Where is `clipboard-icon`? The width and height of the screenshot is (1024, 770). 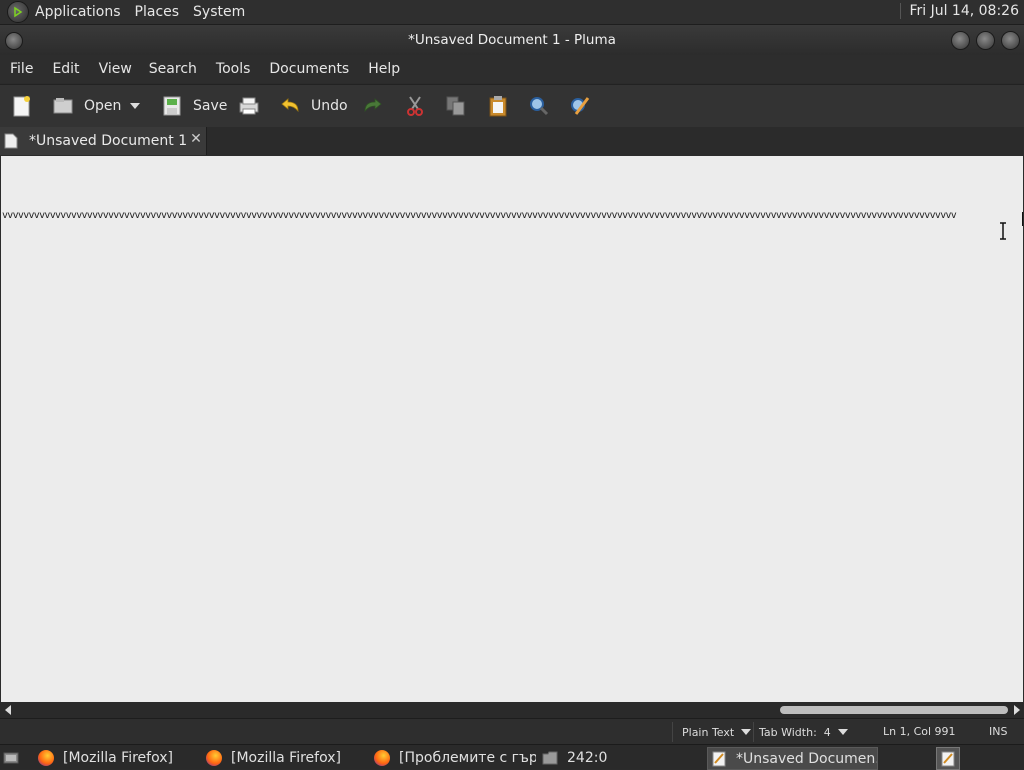 clipboard-icon is located at coordinates (498, 106).